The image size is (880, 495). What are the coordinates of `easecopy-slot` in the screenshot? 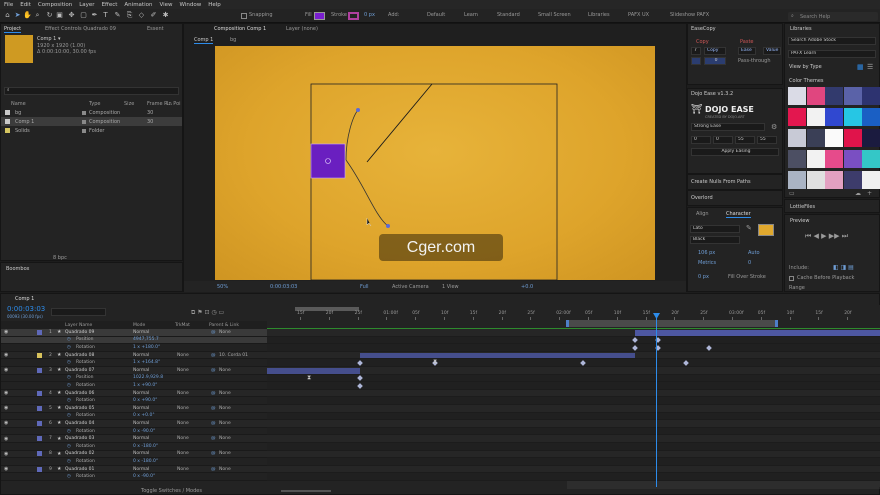 It's located at (696, 61).